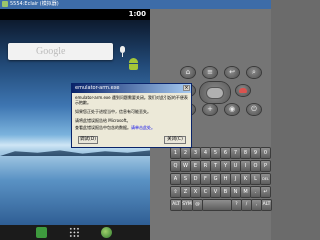  Describe the element at coordinates (75, 17) in the screenshot. I see `status-bar: 1:00` at that location.